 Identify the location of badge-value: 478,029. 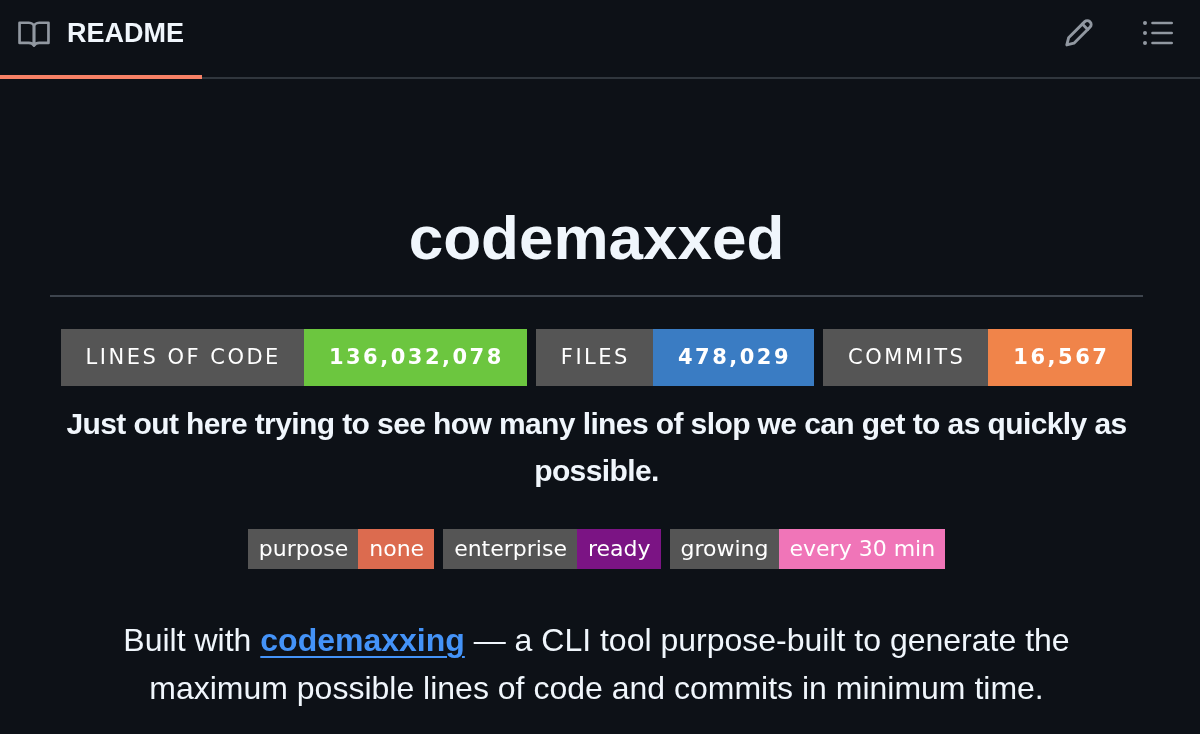
(733, 357).